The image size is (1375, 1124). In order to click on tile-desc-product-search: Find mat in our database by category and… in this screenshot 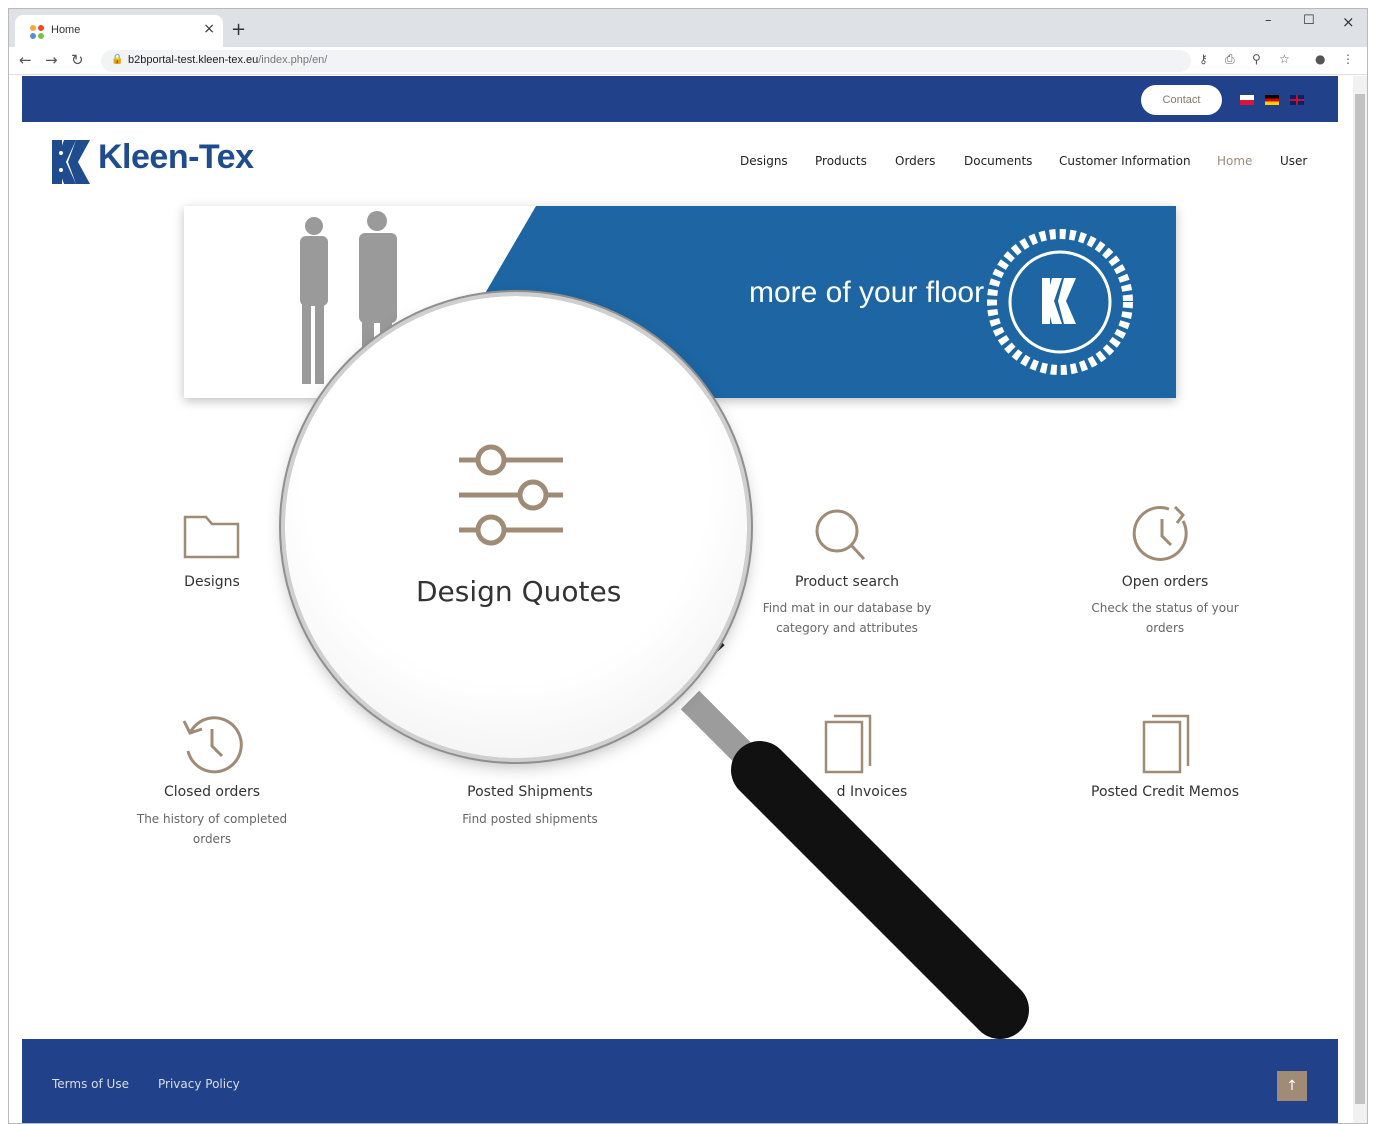, I will do `click(847, 618)`.